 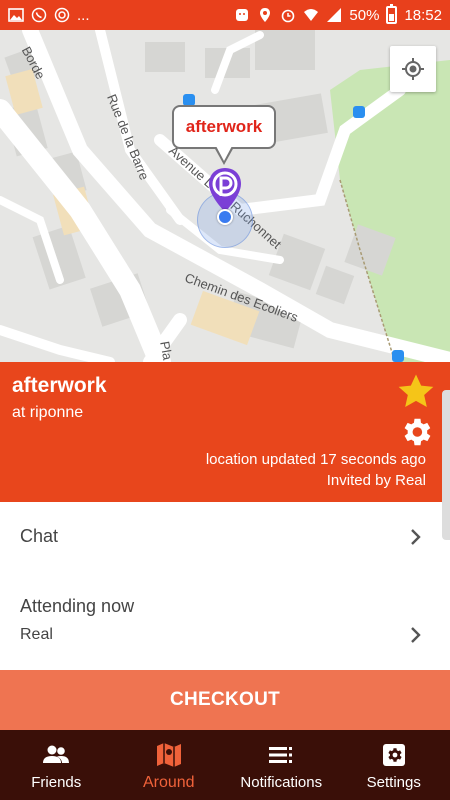 I want to click on place-title: afterwork, so click(x=59, y=385).